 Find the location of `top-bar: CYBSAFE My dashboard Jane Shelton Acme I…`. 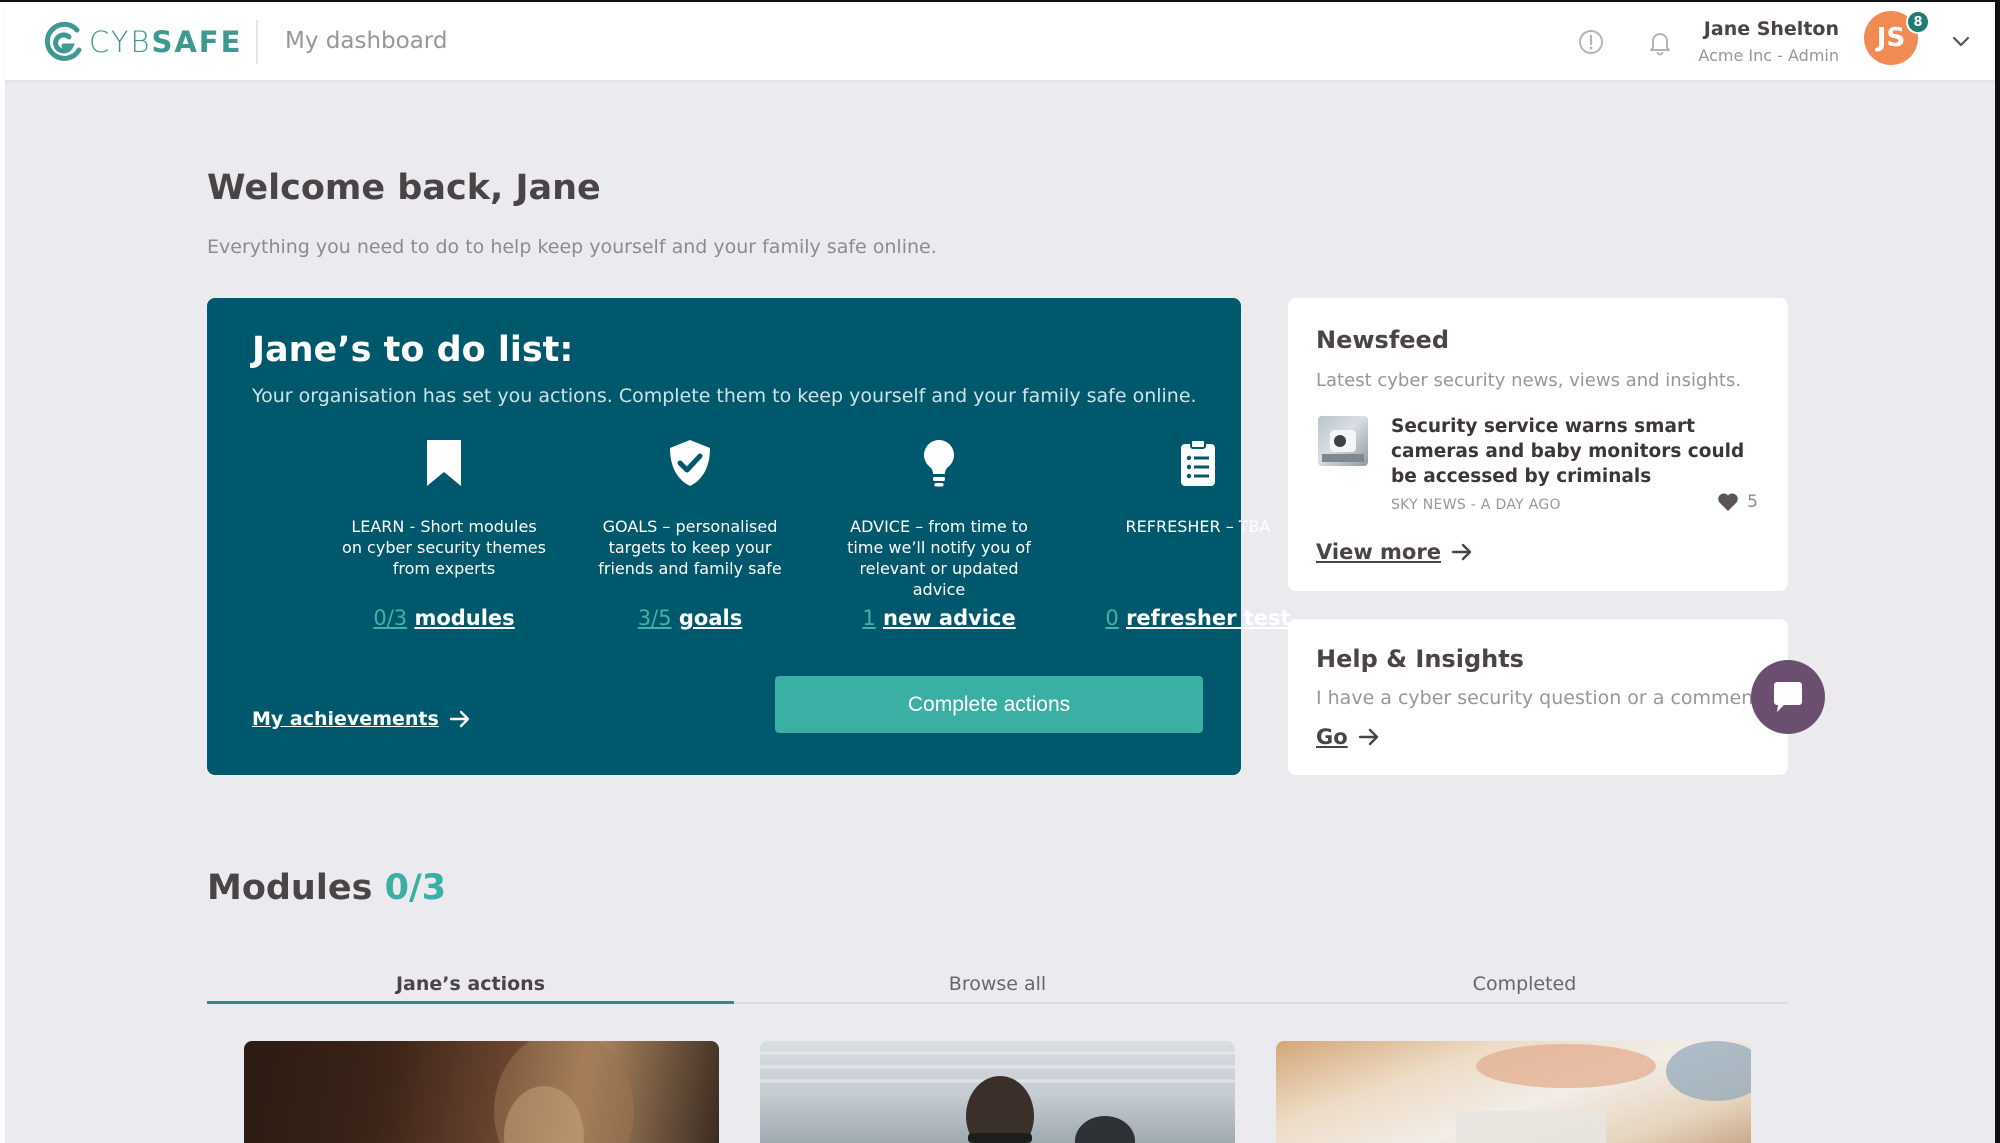

top-bar: CYBSAFE My dashboard Jane Shelton Acme I… is located at coordinates (1000, 41).